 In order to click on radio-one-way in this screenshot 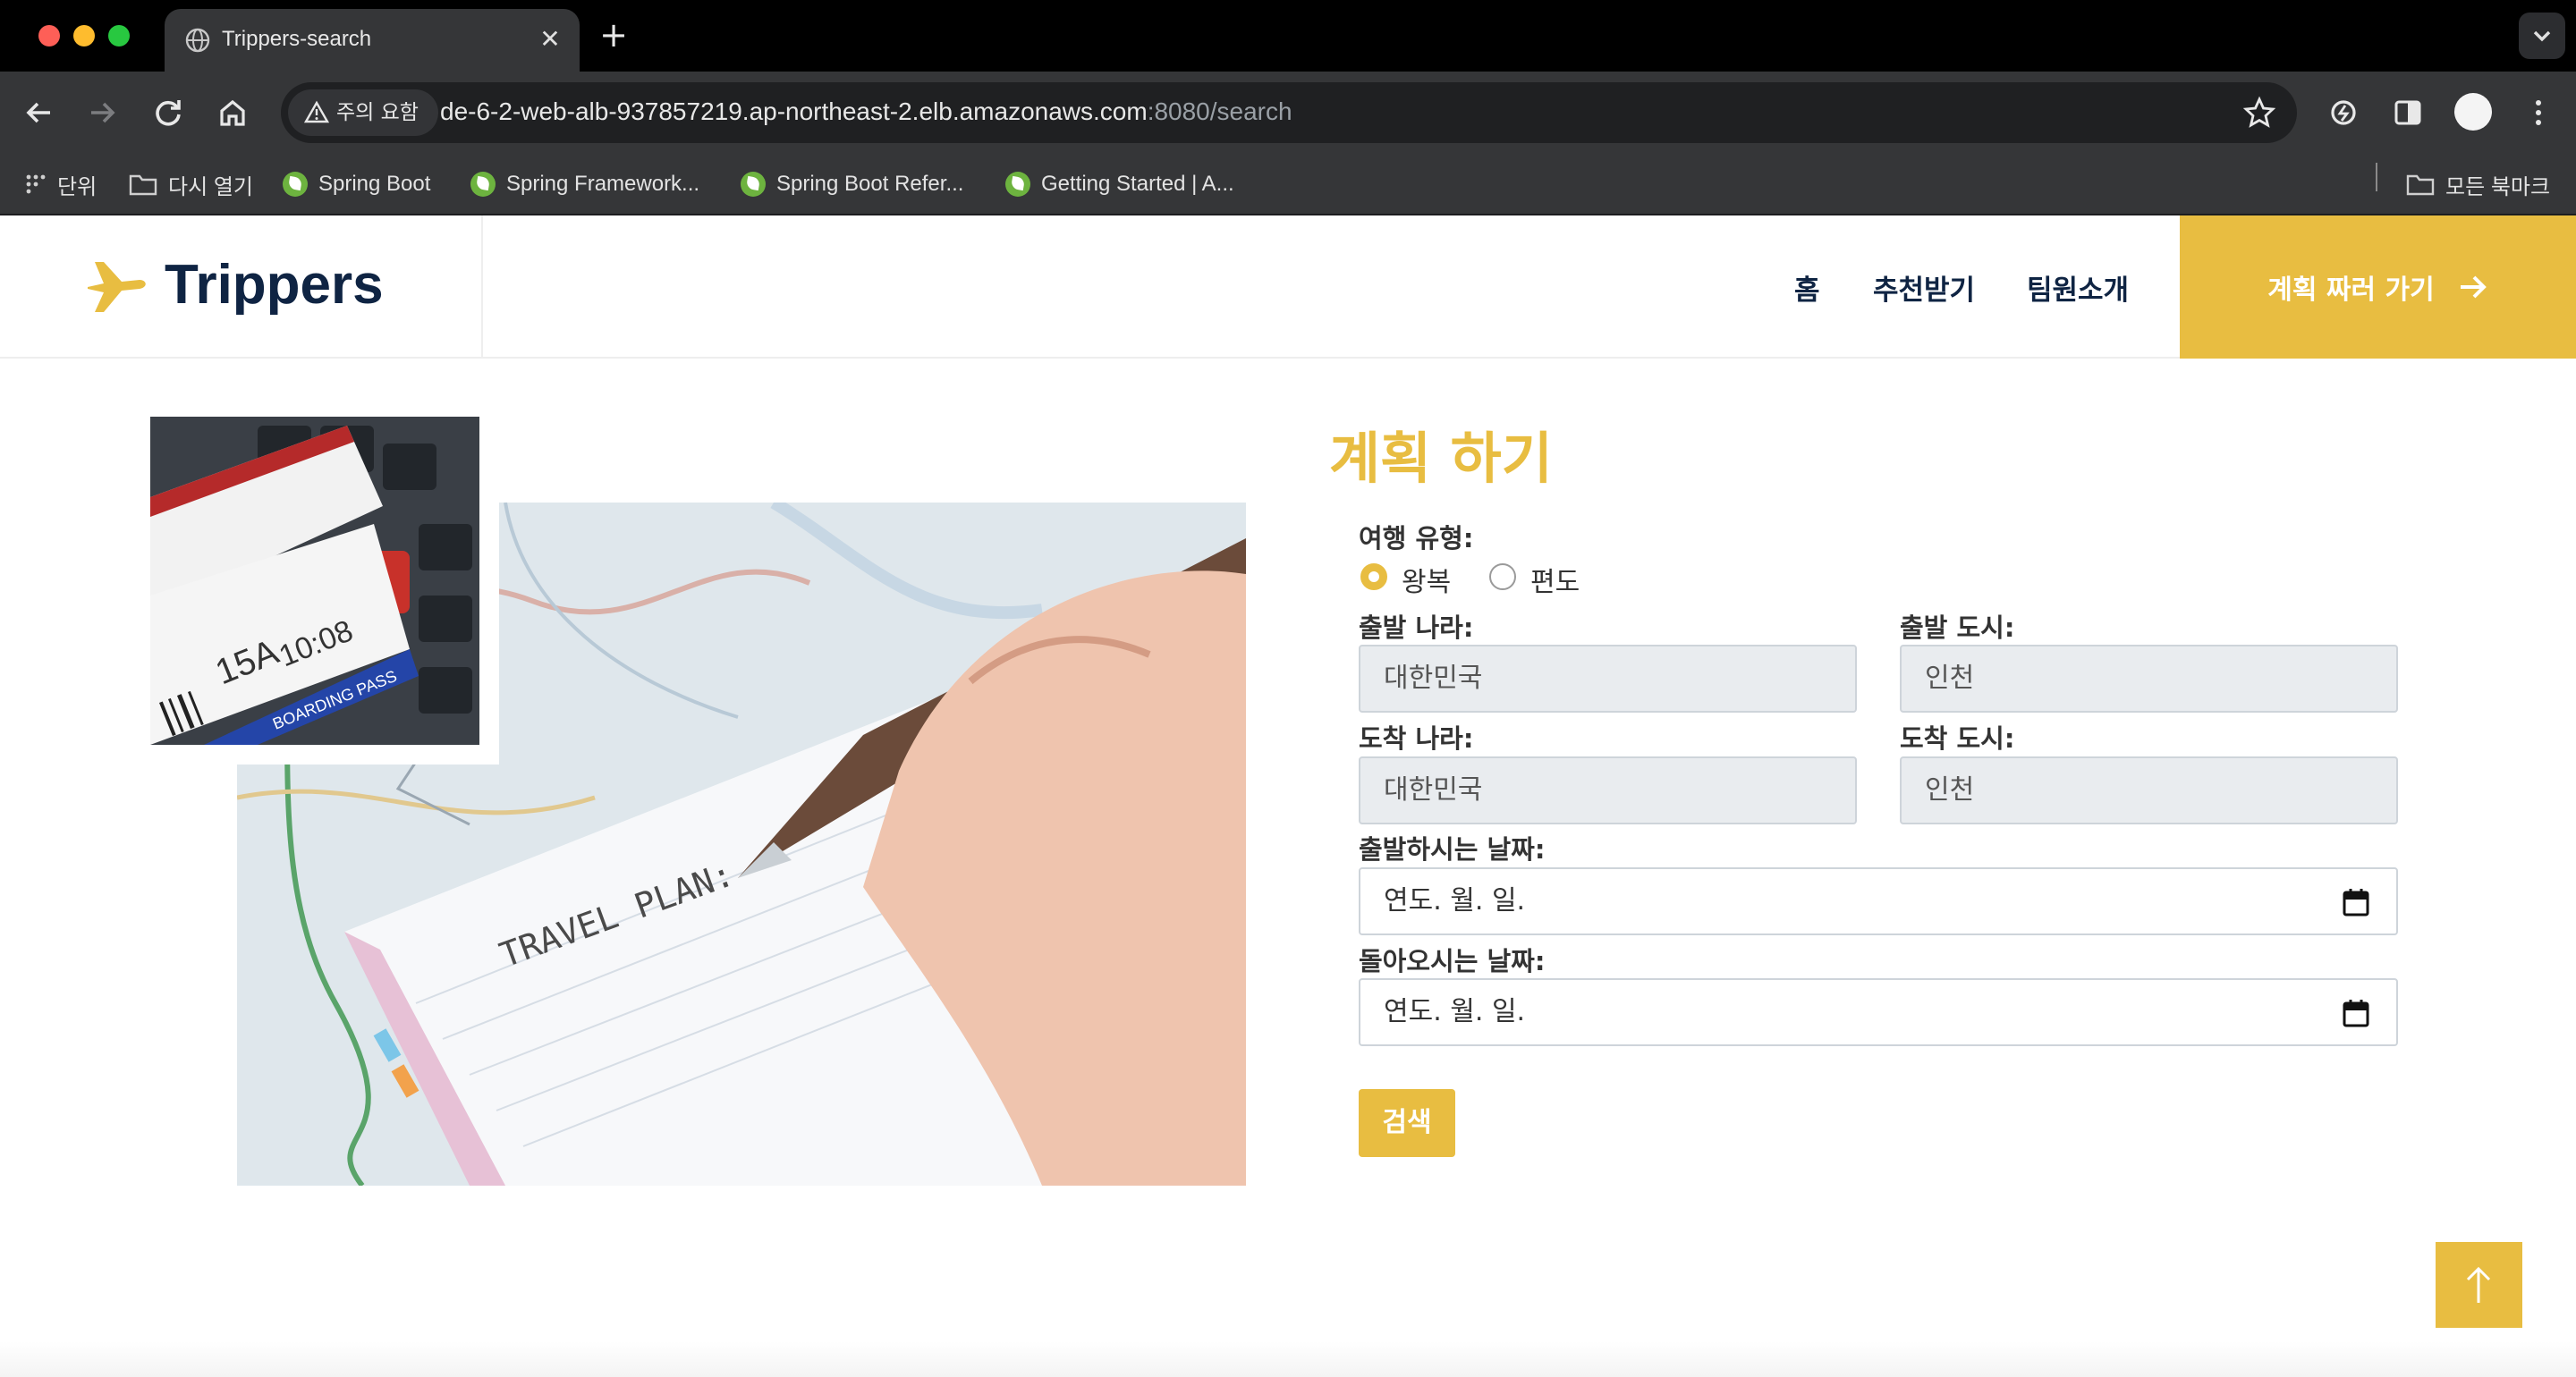, I will do `click(1502, 576)`.